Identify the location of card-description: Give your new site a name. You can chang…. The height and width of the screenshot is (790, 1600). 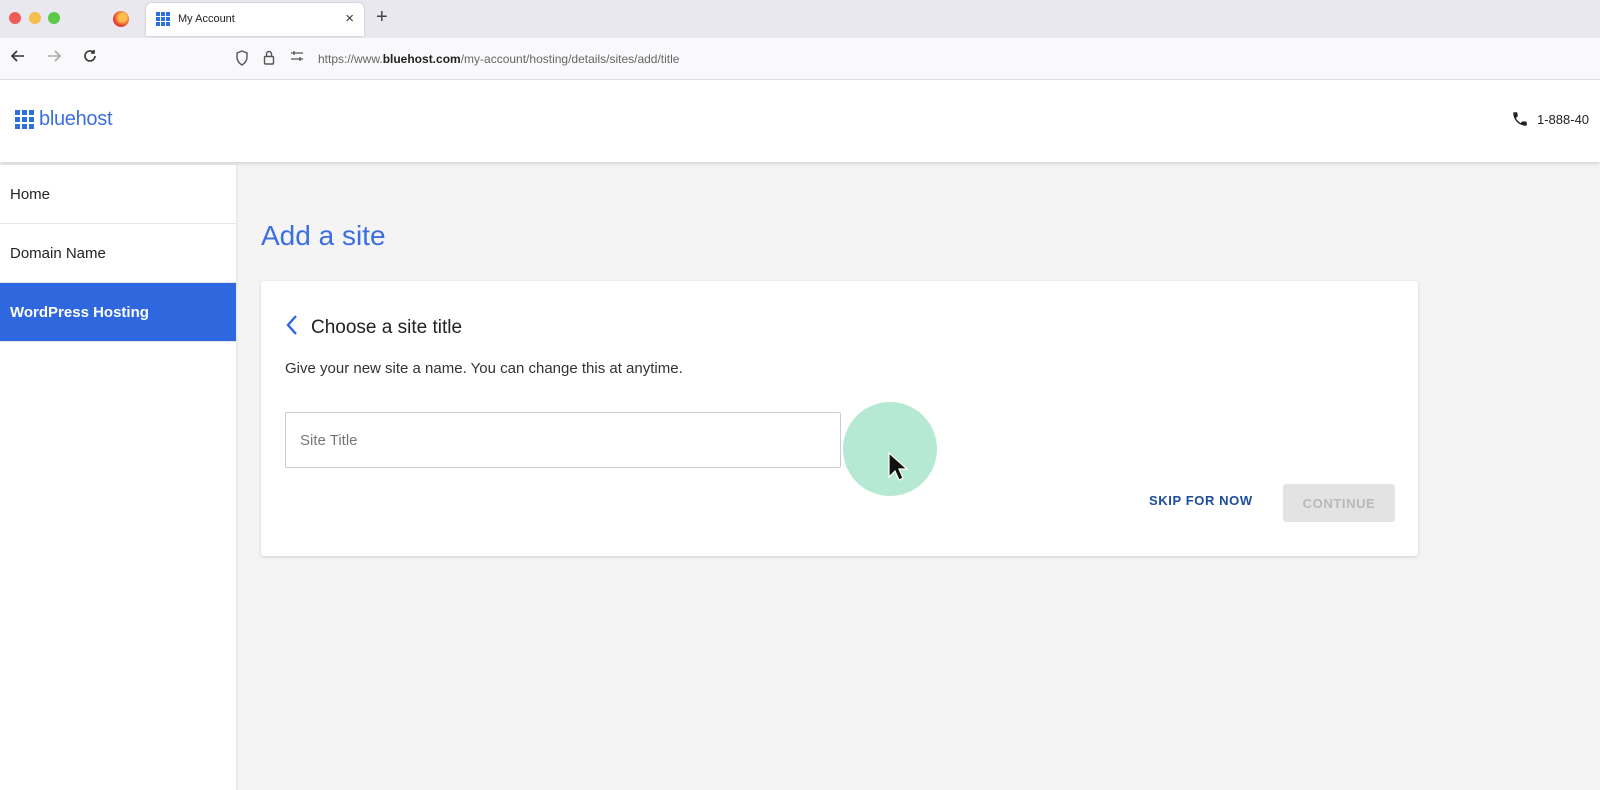
(484, 368).